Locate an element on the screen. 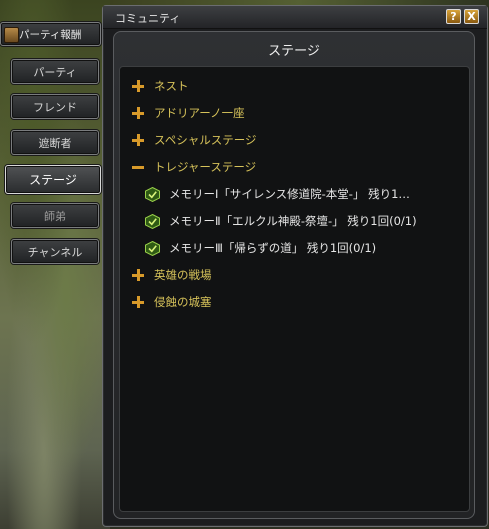  category-label: 侵蝕の城塞 is located at coordinates (183, 302).